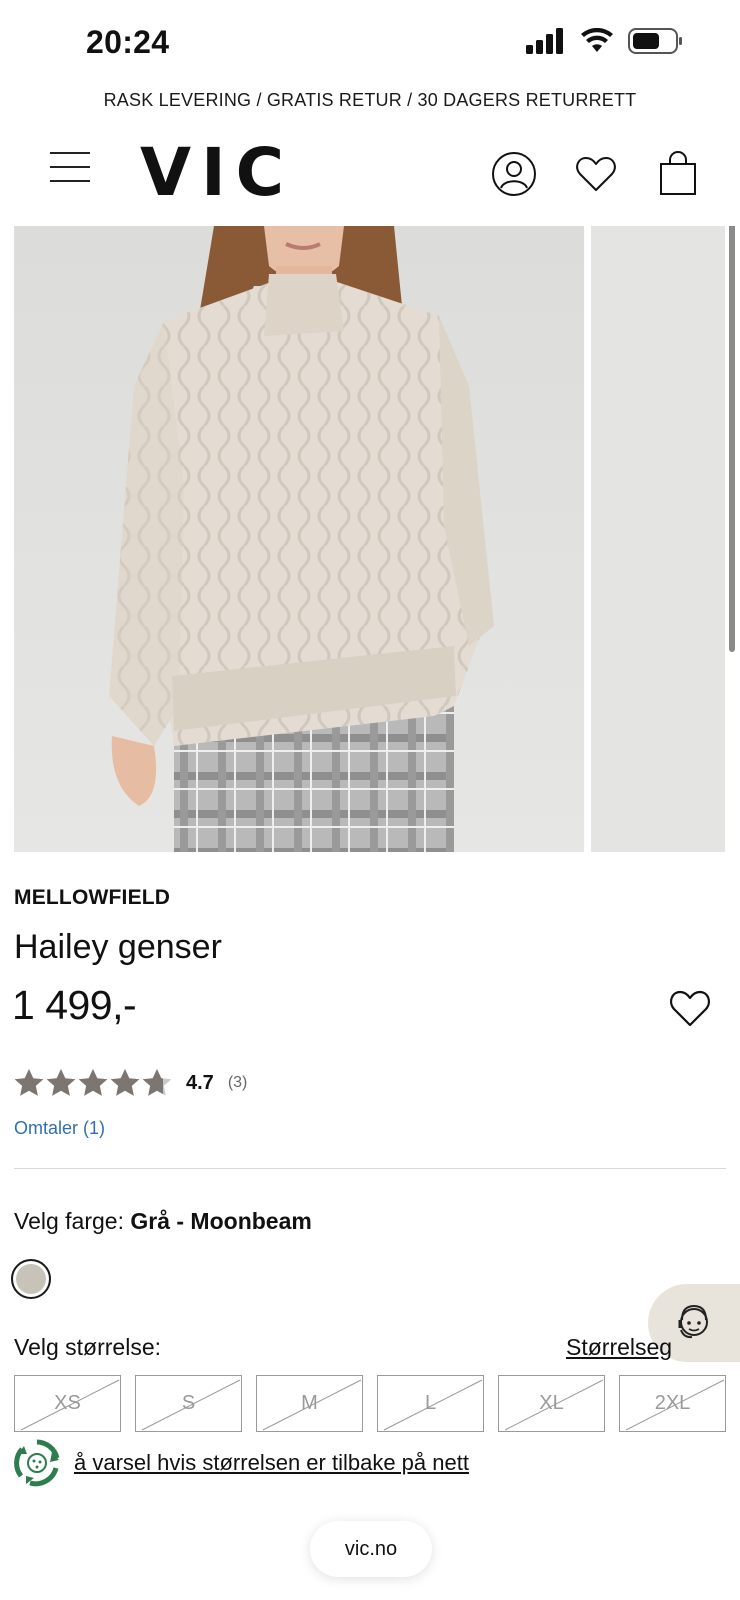 The height and width of the screenshot is (1600, 740). I want to click on size-option-label: XS, so click(67, 1403).